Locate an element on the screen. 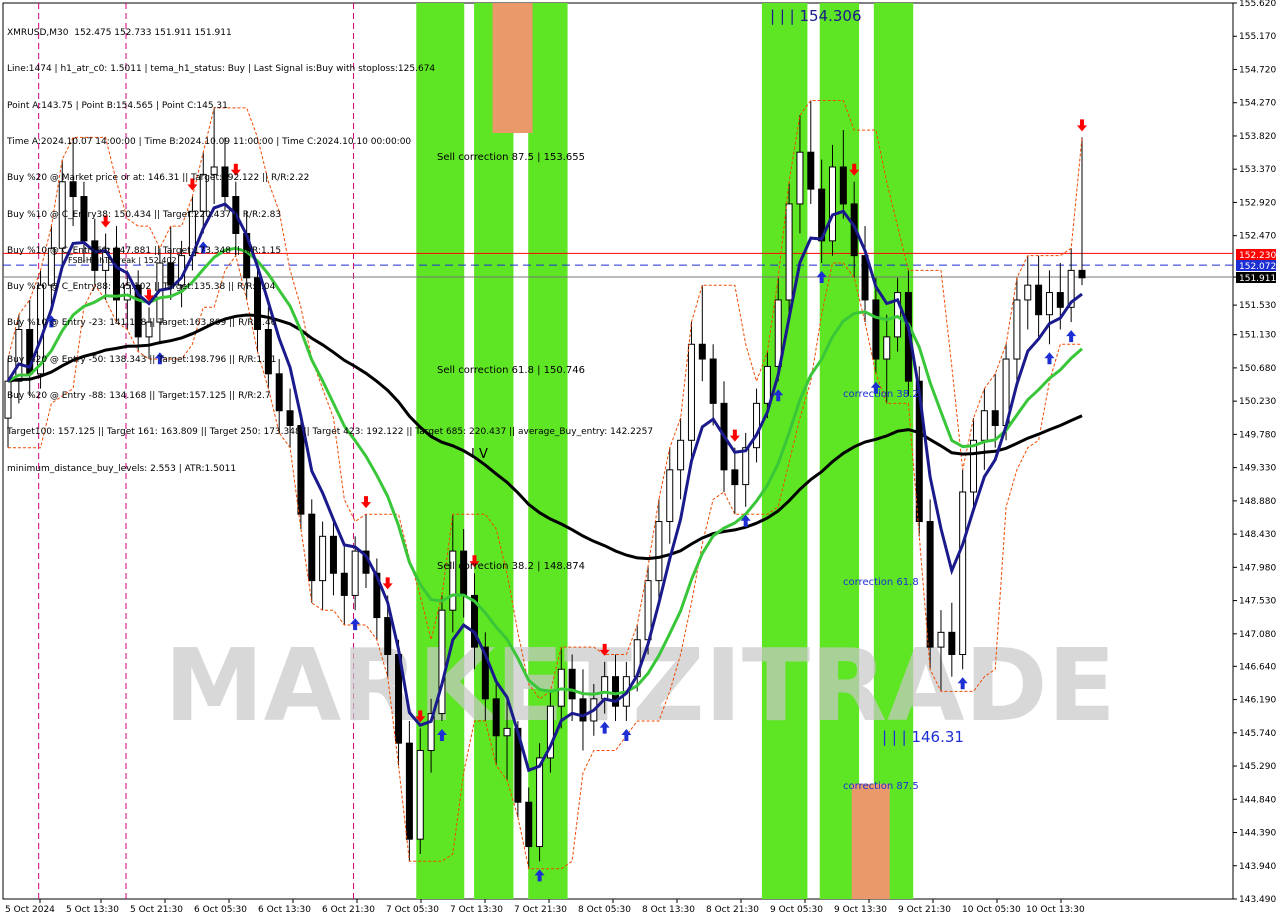 The height and width of the screenshot is (920, 1280). y-tick-label: 147.530 is located at coordinates (1257, 602).